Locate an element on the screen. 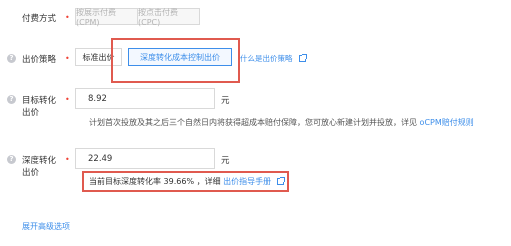 The image size is (511, 246). billing-option-cpc: 按点击付费(CPC) is located at coordinates (168, 17).